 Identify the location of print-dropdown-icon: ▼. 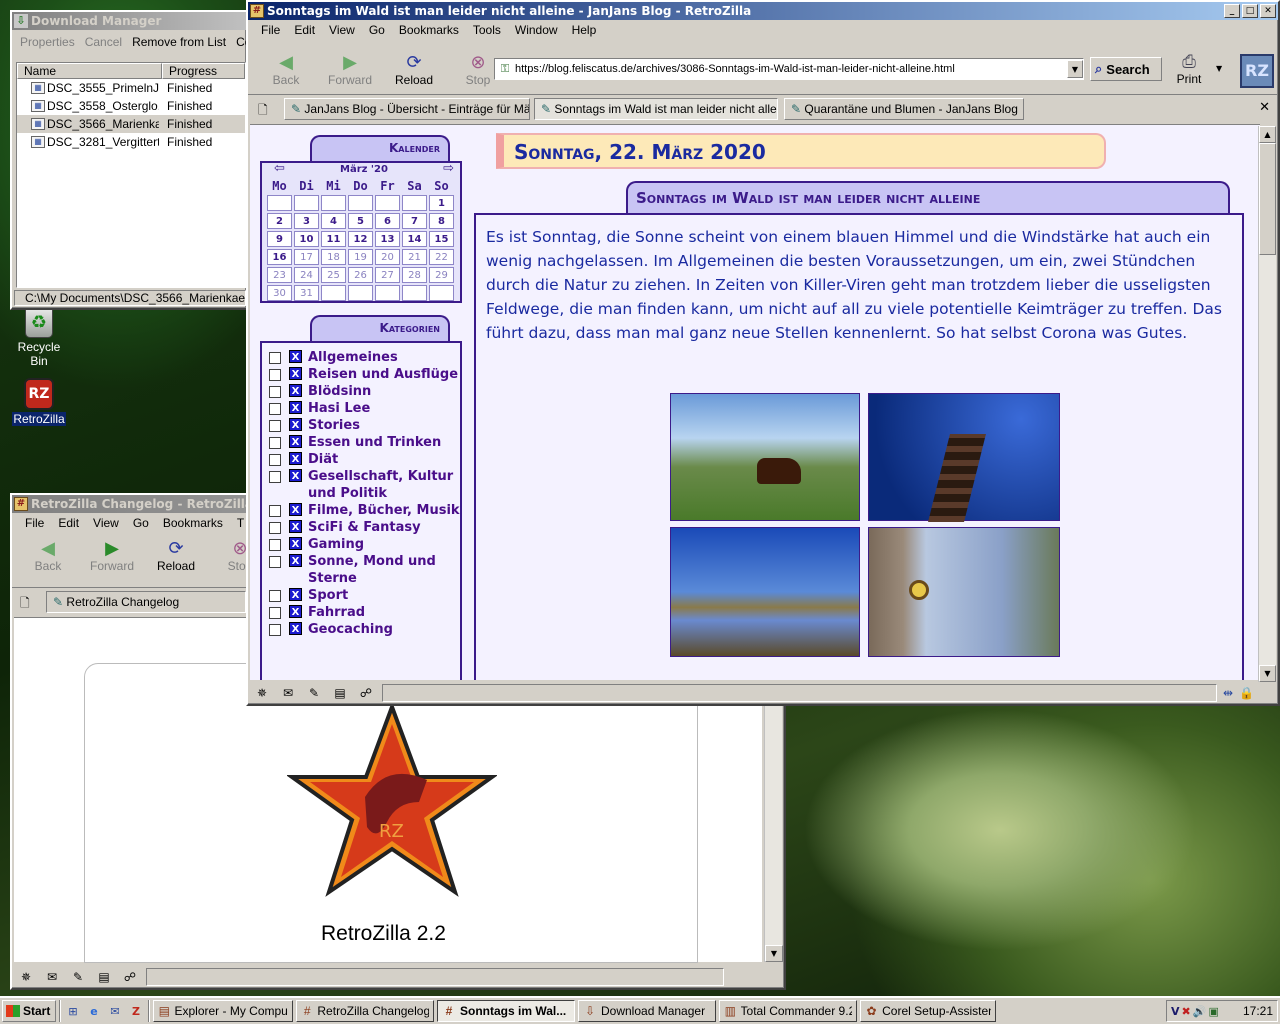
(1219, 68).